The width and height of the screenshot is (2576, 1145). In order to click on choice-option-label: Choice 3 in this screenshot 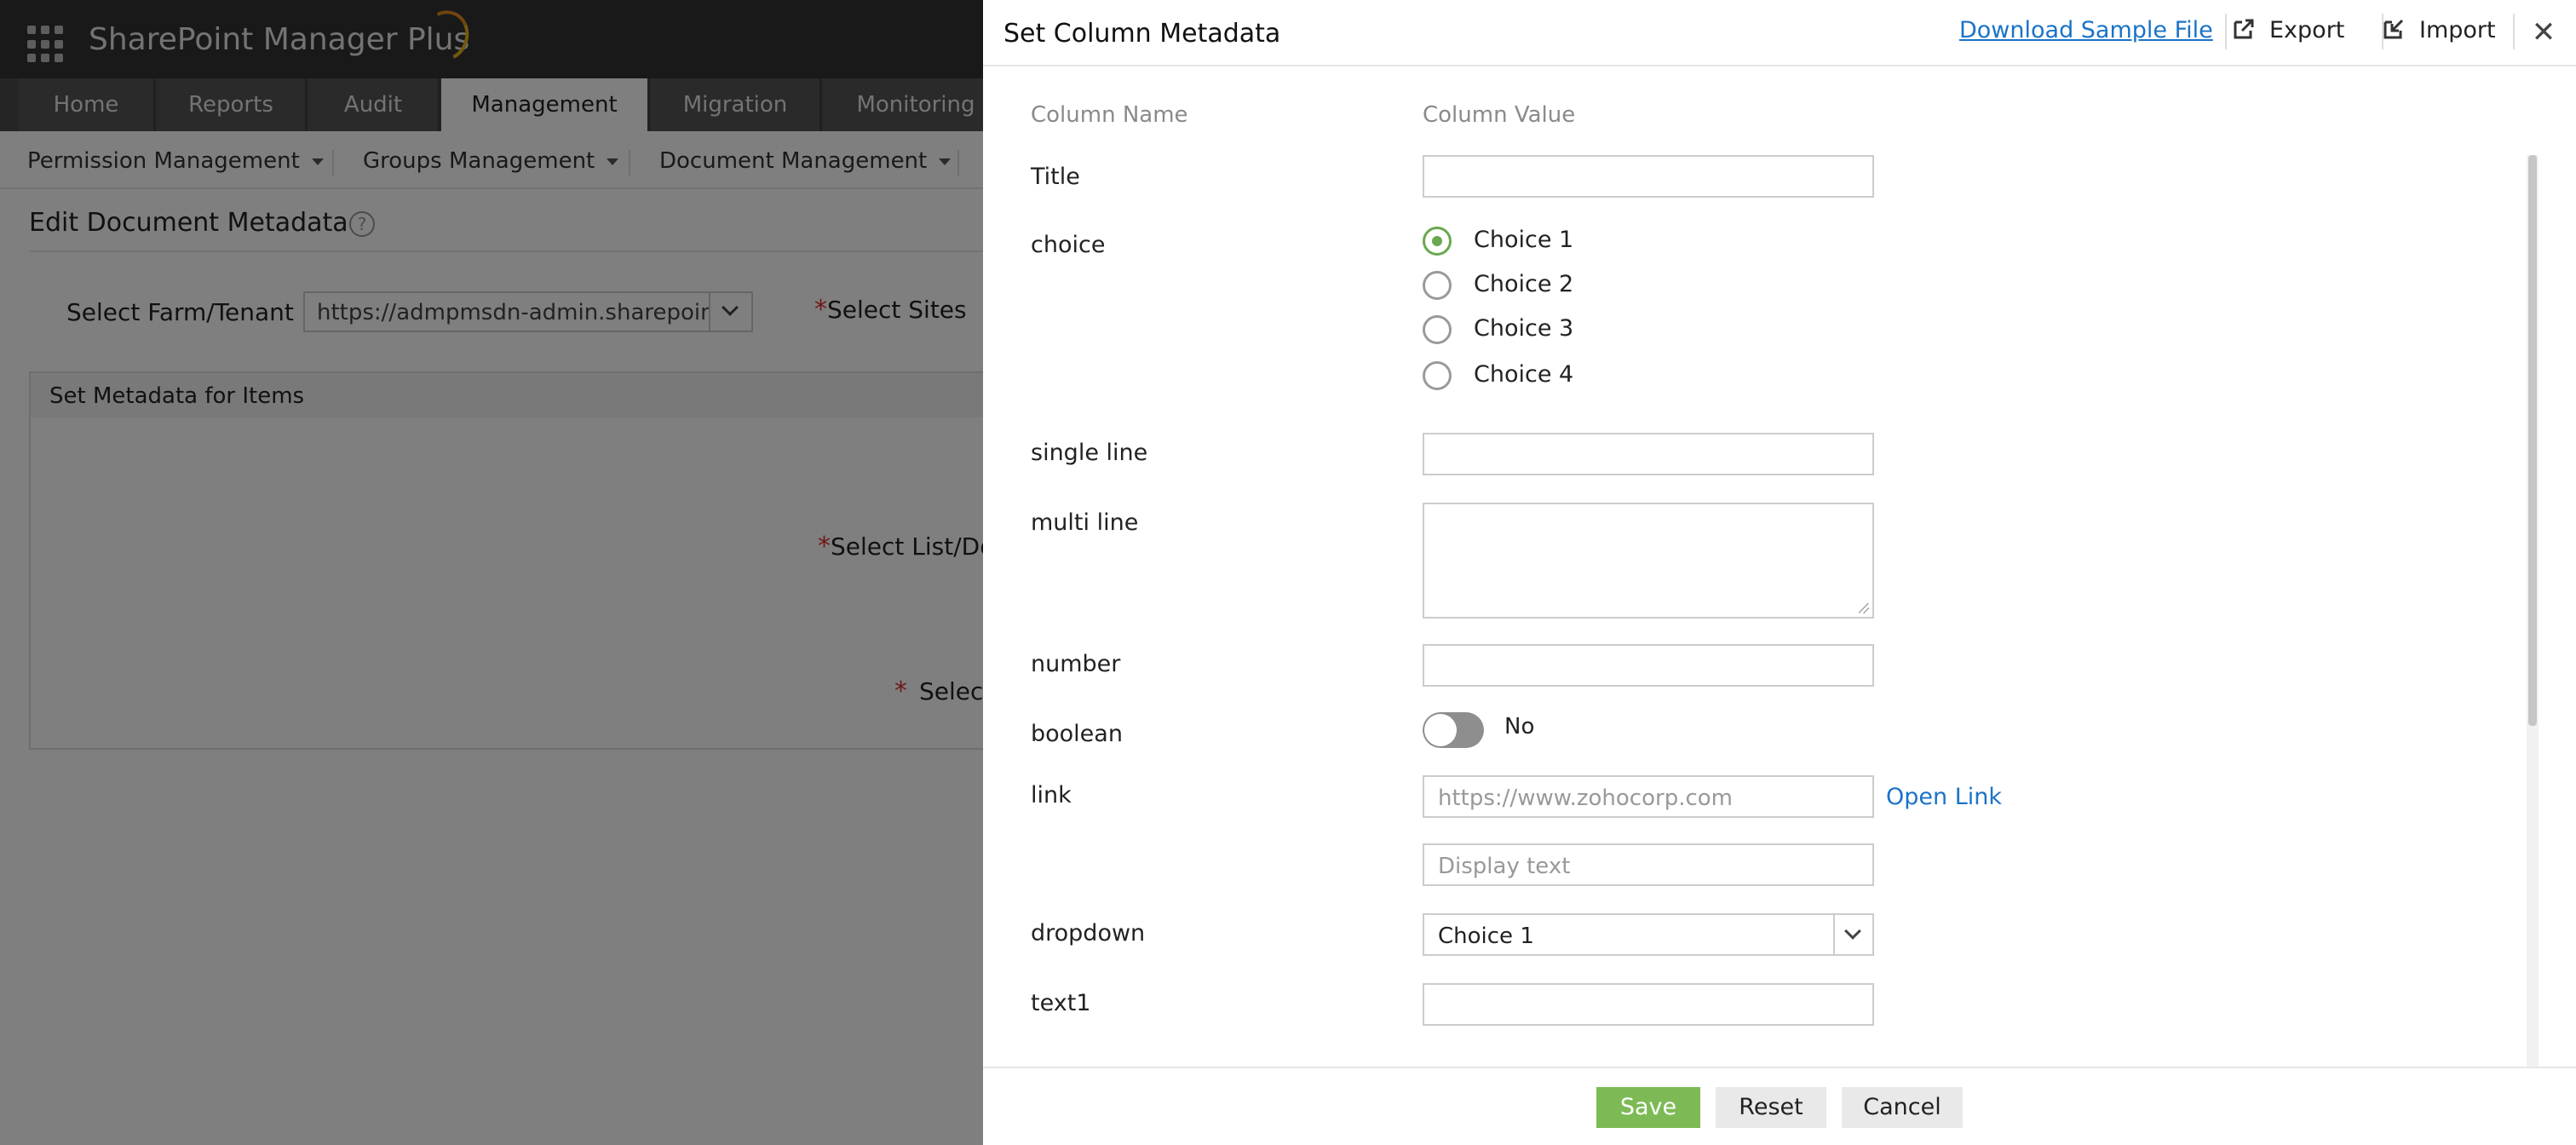, I will do `click(1524, 328)`.